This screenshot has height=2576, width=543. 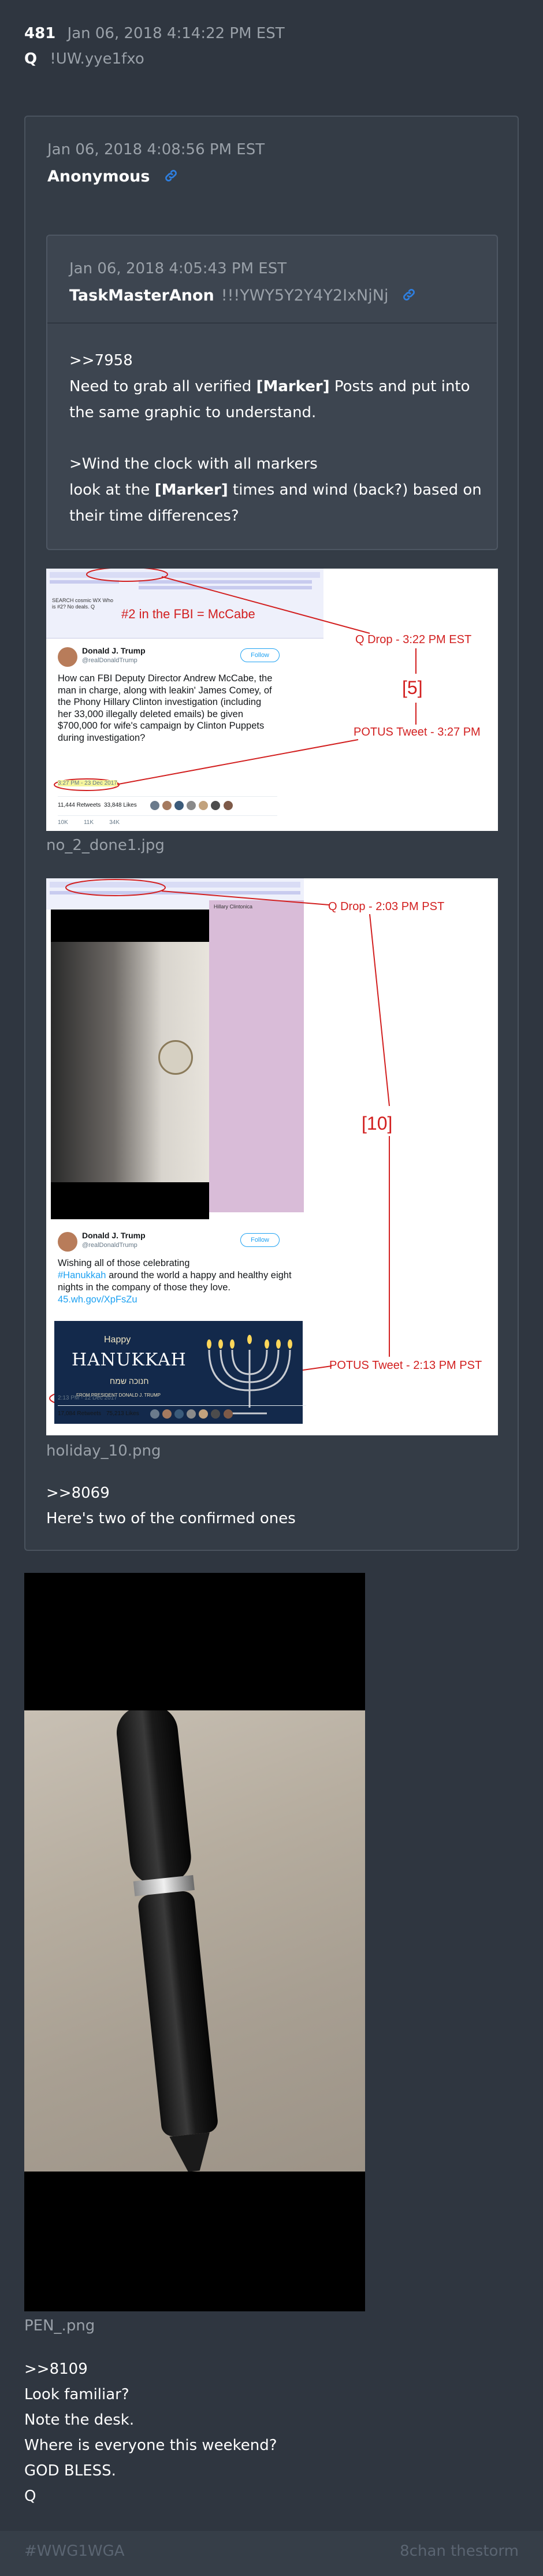 What do you see at coordinates (97, 59) in the screenshot?
I see `post-tripcode: !UW.yye1fxo` at bounding box center [97, 59].